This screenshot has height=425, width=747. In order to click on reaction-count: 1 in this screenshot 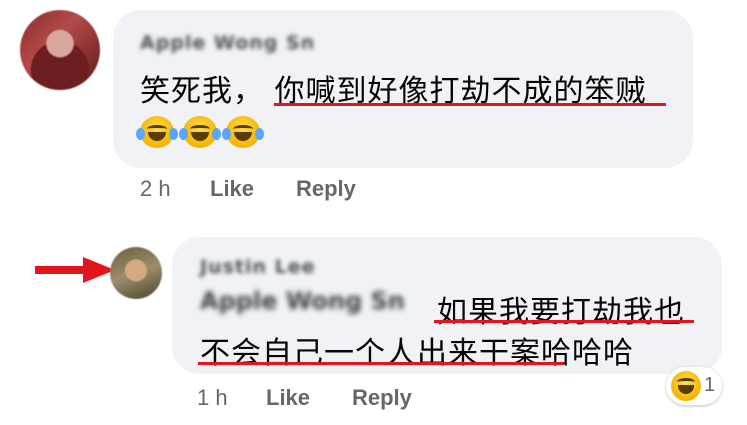, I will do `click(710, 385)`.